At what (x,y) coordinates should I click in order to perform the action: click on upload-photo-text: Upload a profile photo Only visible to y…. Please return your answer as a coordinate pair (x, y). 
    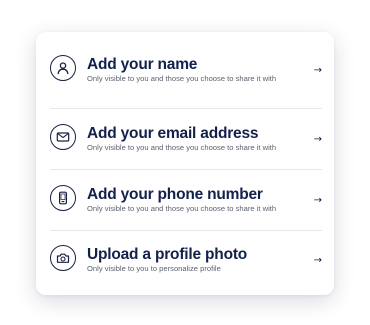
    Looking at the image, I should click on (194, 260).